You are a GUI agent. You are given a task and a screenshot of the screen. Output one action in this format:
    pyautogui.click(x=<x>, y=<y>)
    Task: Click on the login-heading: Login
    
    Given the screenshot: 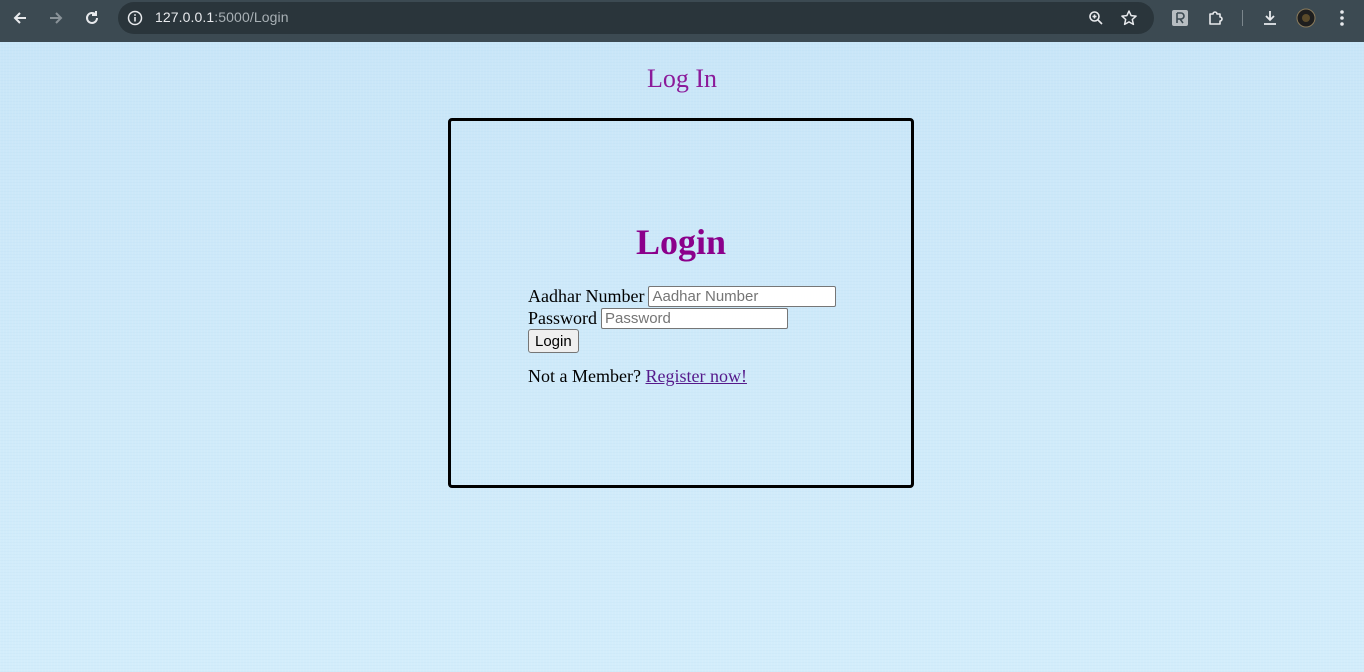 What is the action you would take?
    pyautogui.click(x=681, y=242)
    